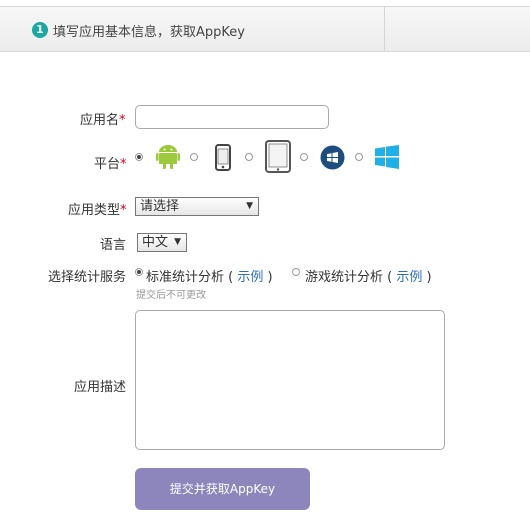 This screenshot has width=530, height=531. Describe the element at coordinates (113, 245) in the screenshot. I see `language-label: 语言` at that location.